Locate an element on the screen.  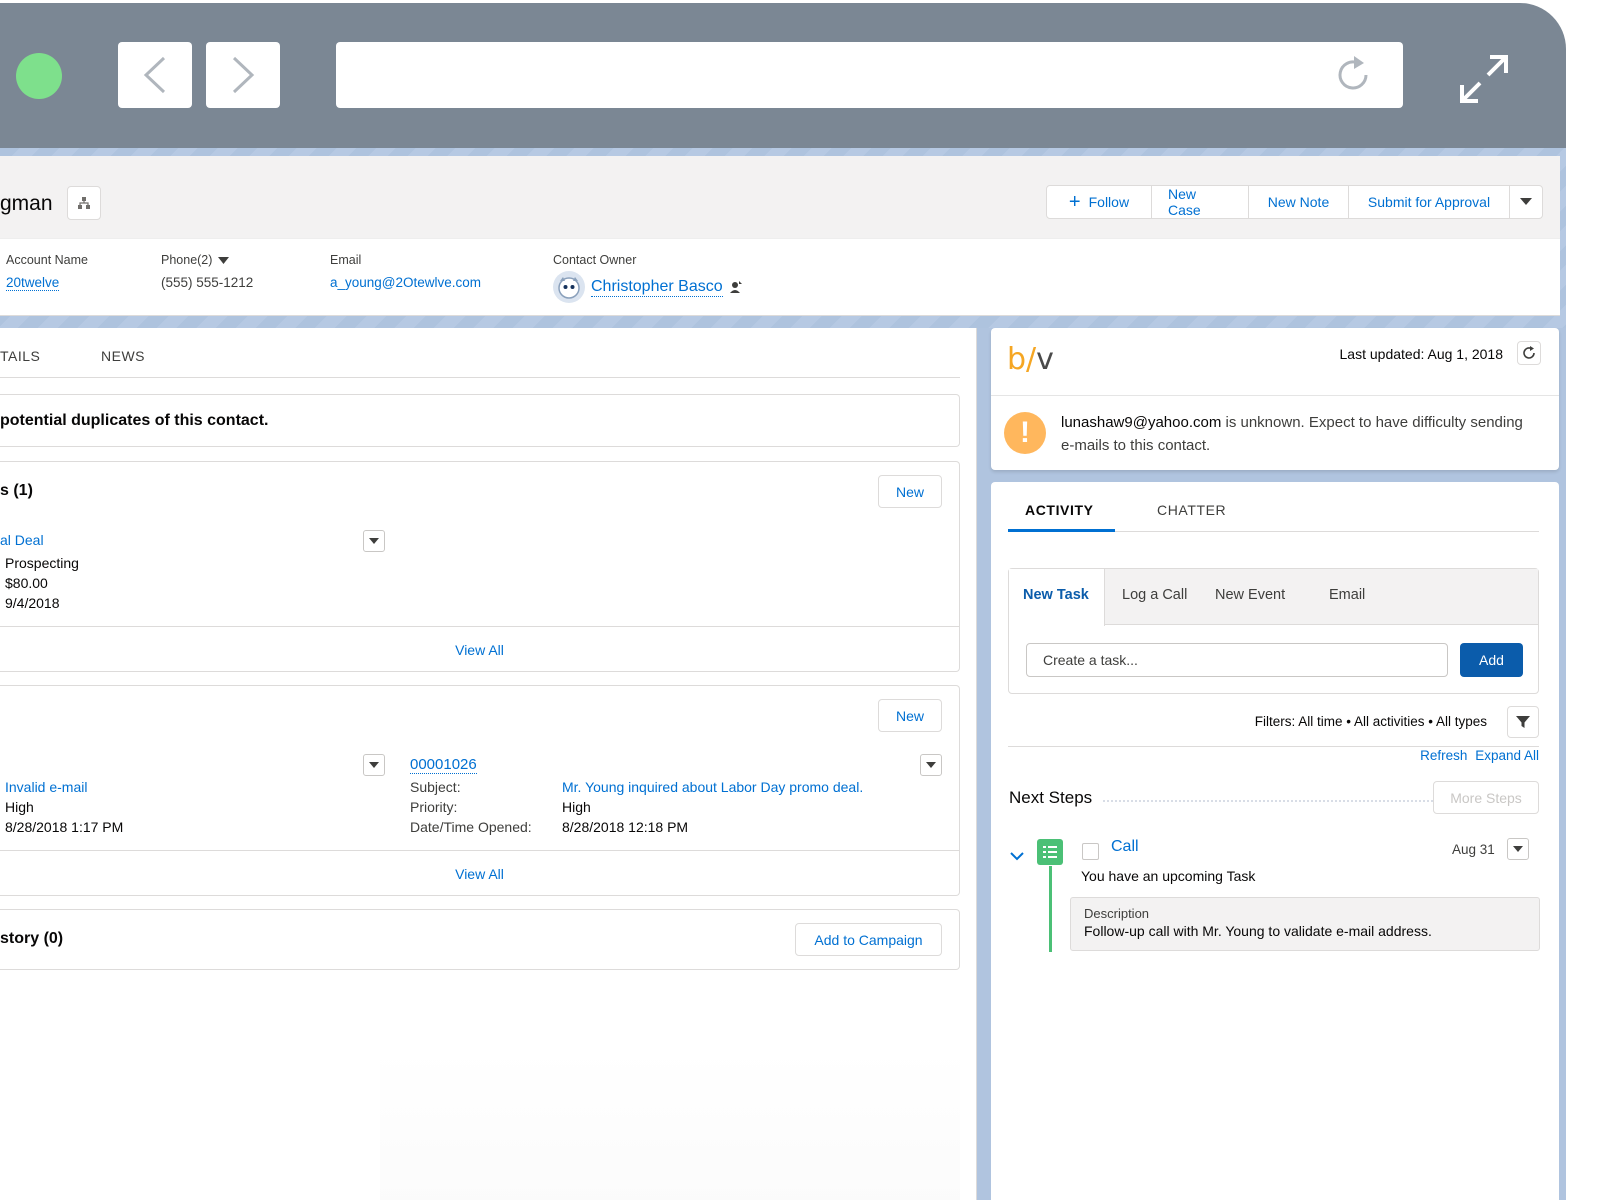
refresh-icon is located at coordinates (1529, 352).